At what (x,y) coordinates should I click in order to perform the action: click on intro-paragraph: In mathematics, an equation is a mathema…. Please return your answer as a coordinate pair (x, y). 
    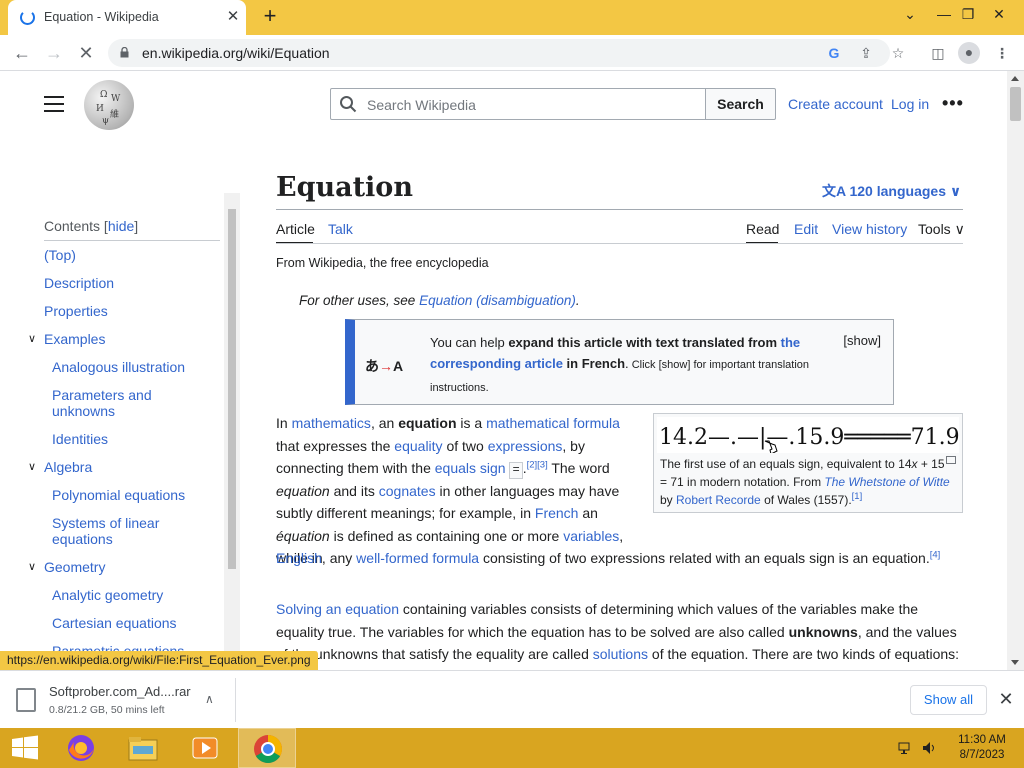
    Looking at the image, I should click on (450, 490).